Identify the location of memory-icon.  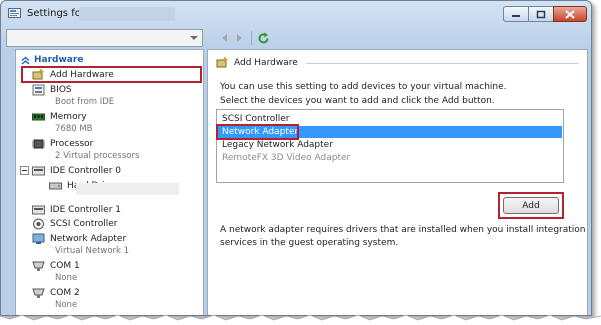
(38, 116).